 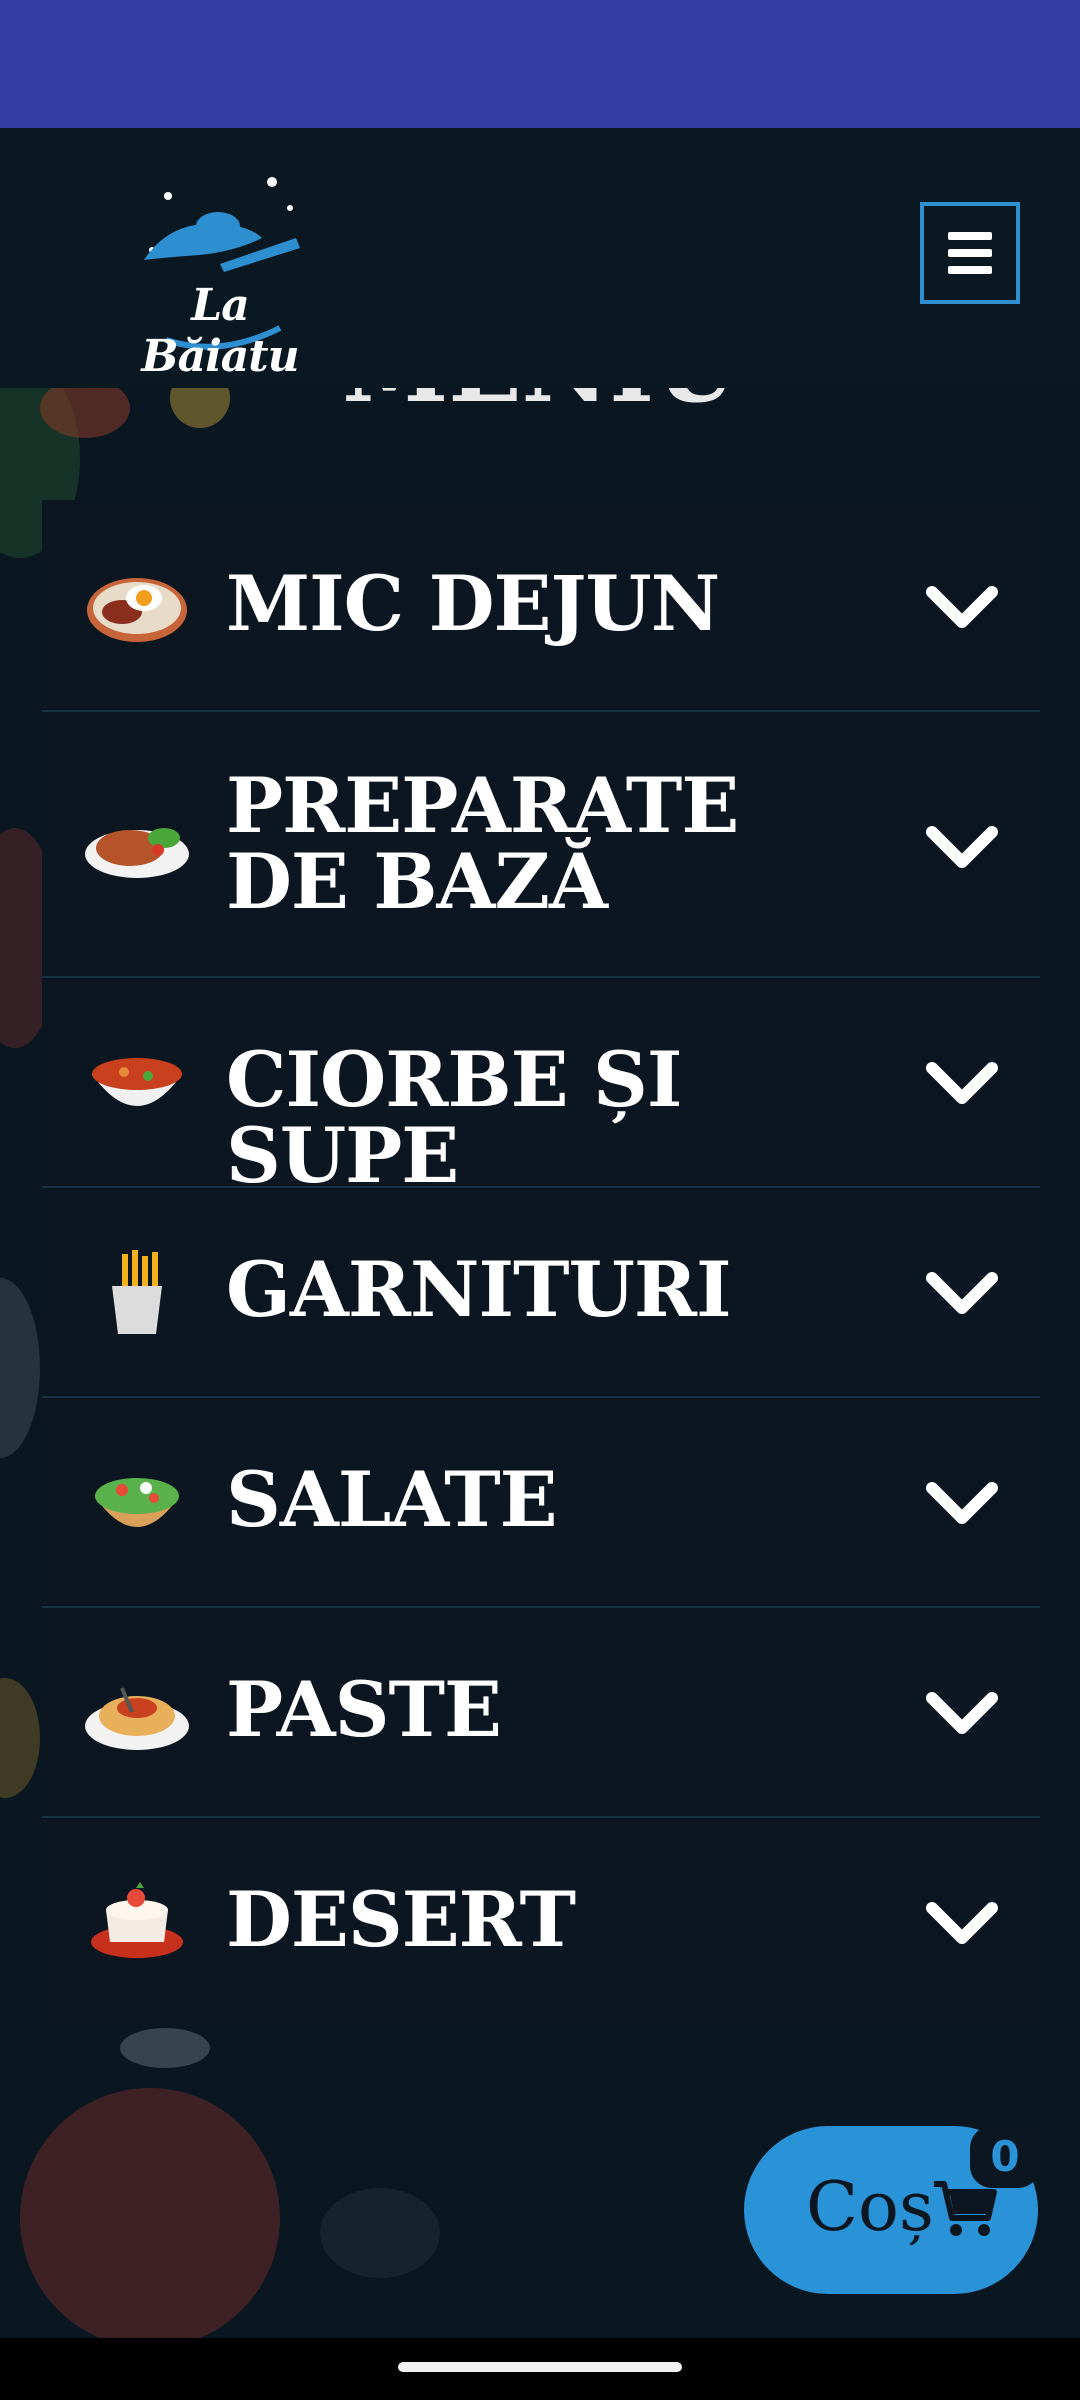 I want to click on site-header: La Băiatu, so click(x=540, y=258).